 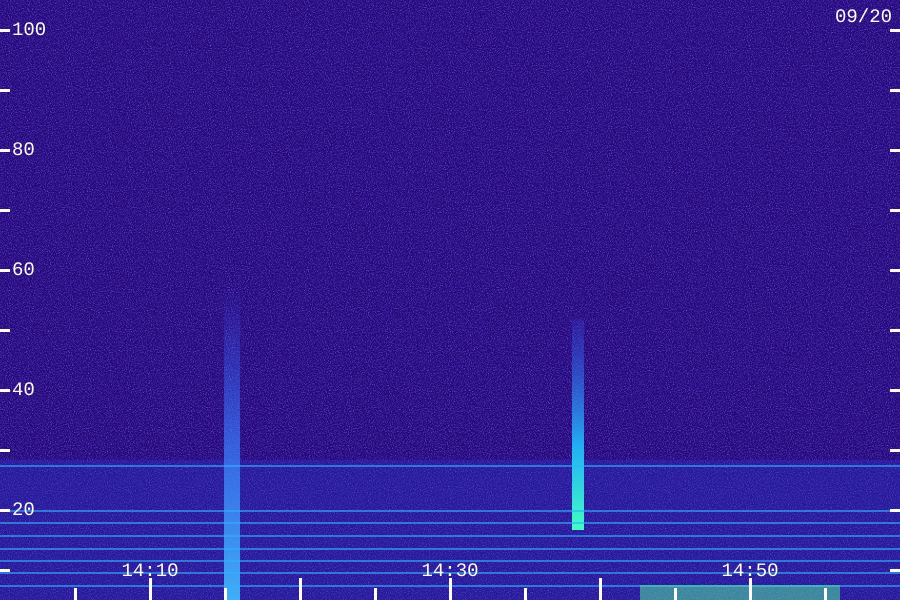 I want to click on time-axis-label: 14:30, so click(x=450, y=571).